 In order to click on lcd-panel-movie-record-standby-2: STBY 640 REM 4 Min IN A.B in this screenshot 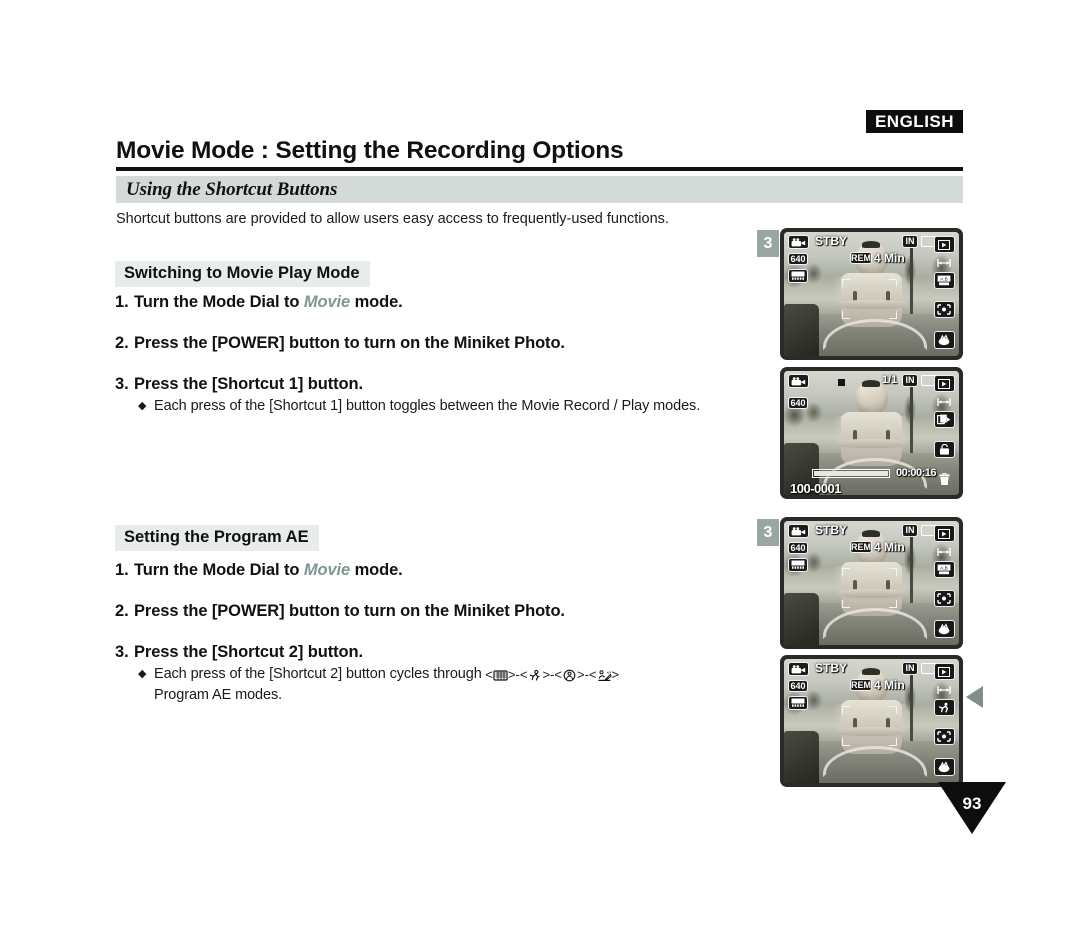, I will do `click(871, 583)`.